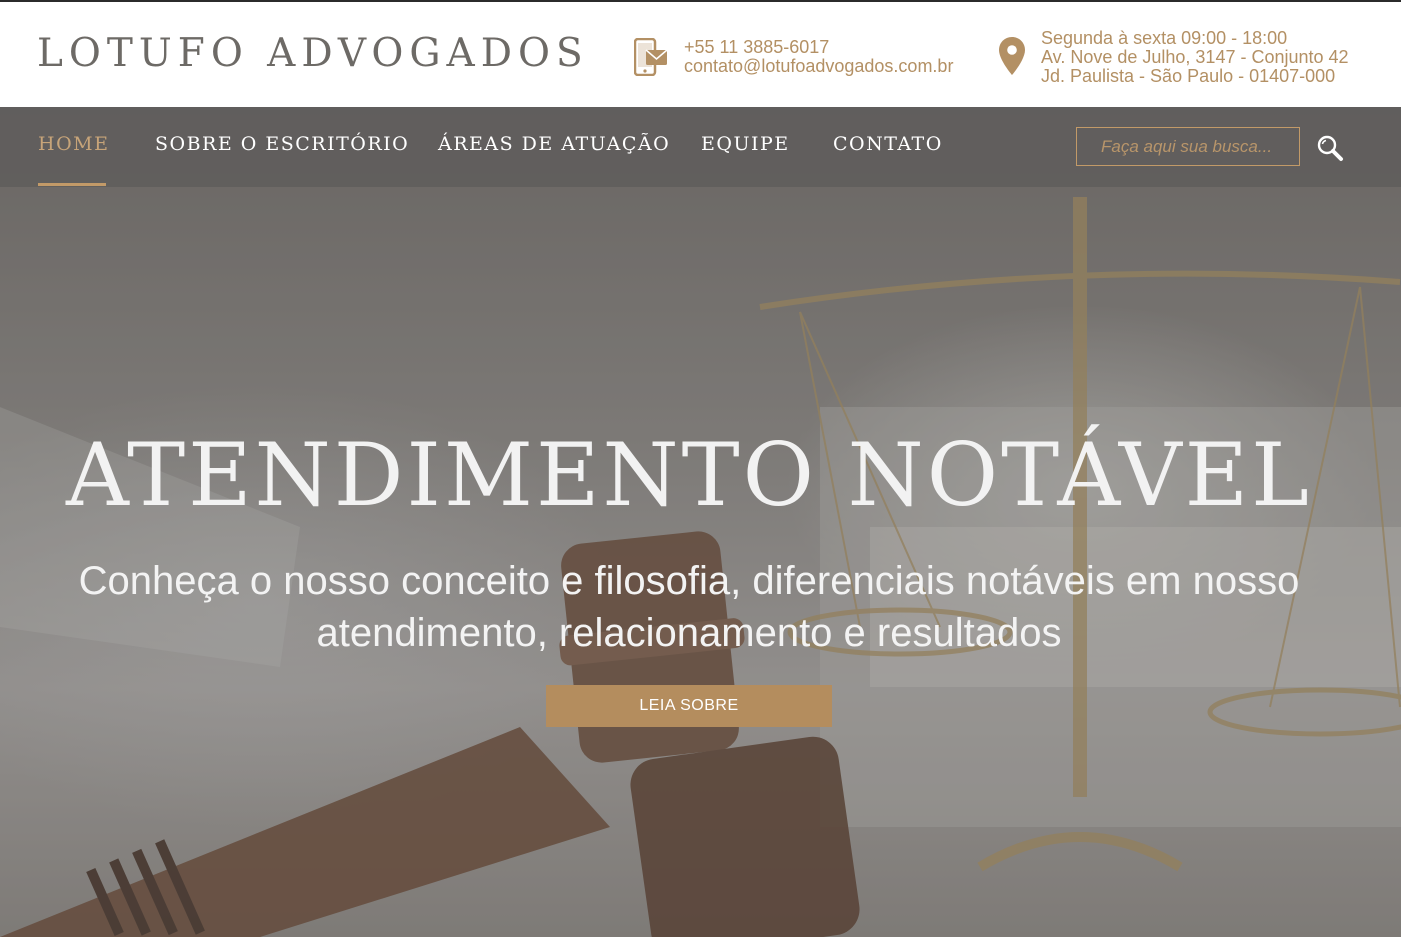 The height and width of the screenshot is (937, 1401). Describe the element at coordinates (818, 66) in the screenshot. I see `email-link: contato@lotufoadvogados.com.br` at that location.